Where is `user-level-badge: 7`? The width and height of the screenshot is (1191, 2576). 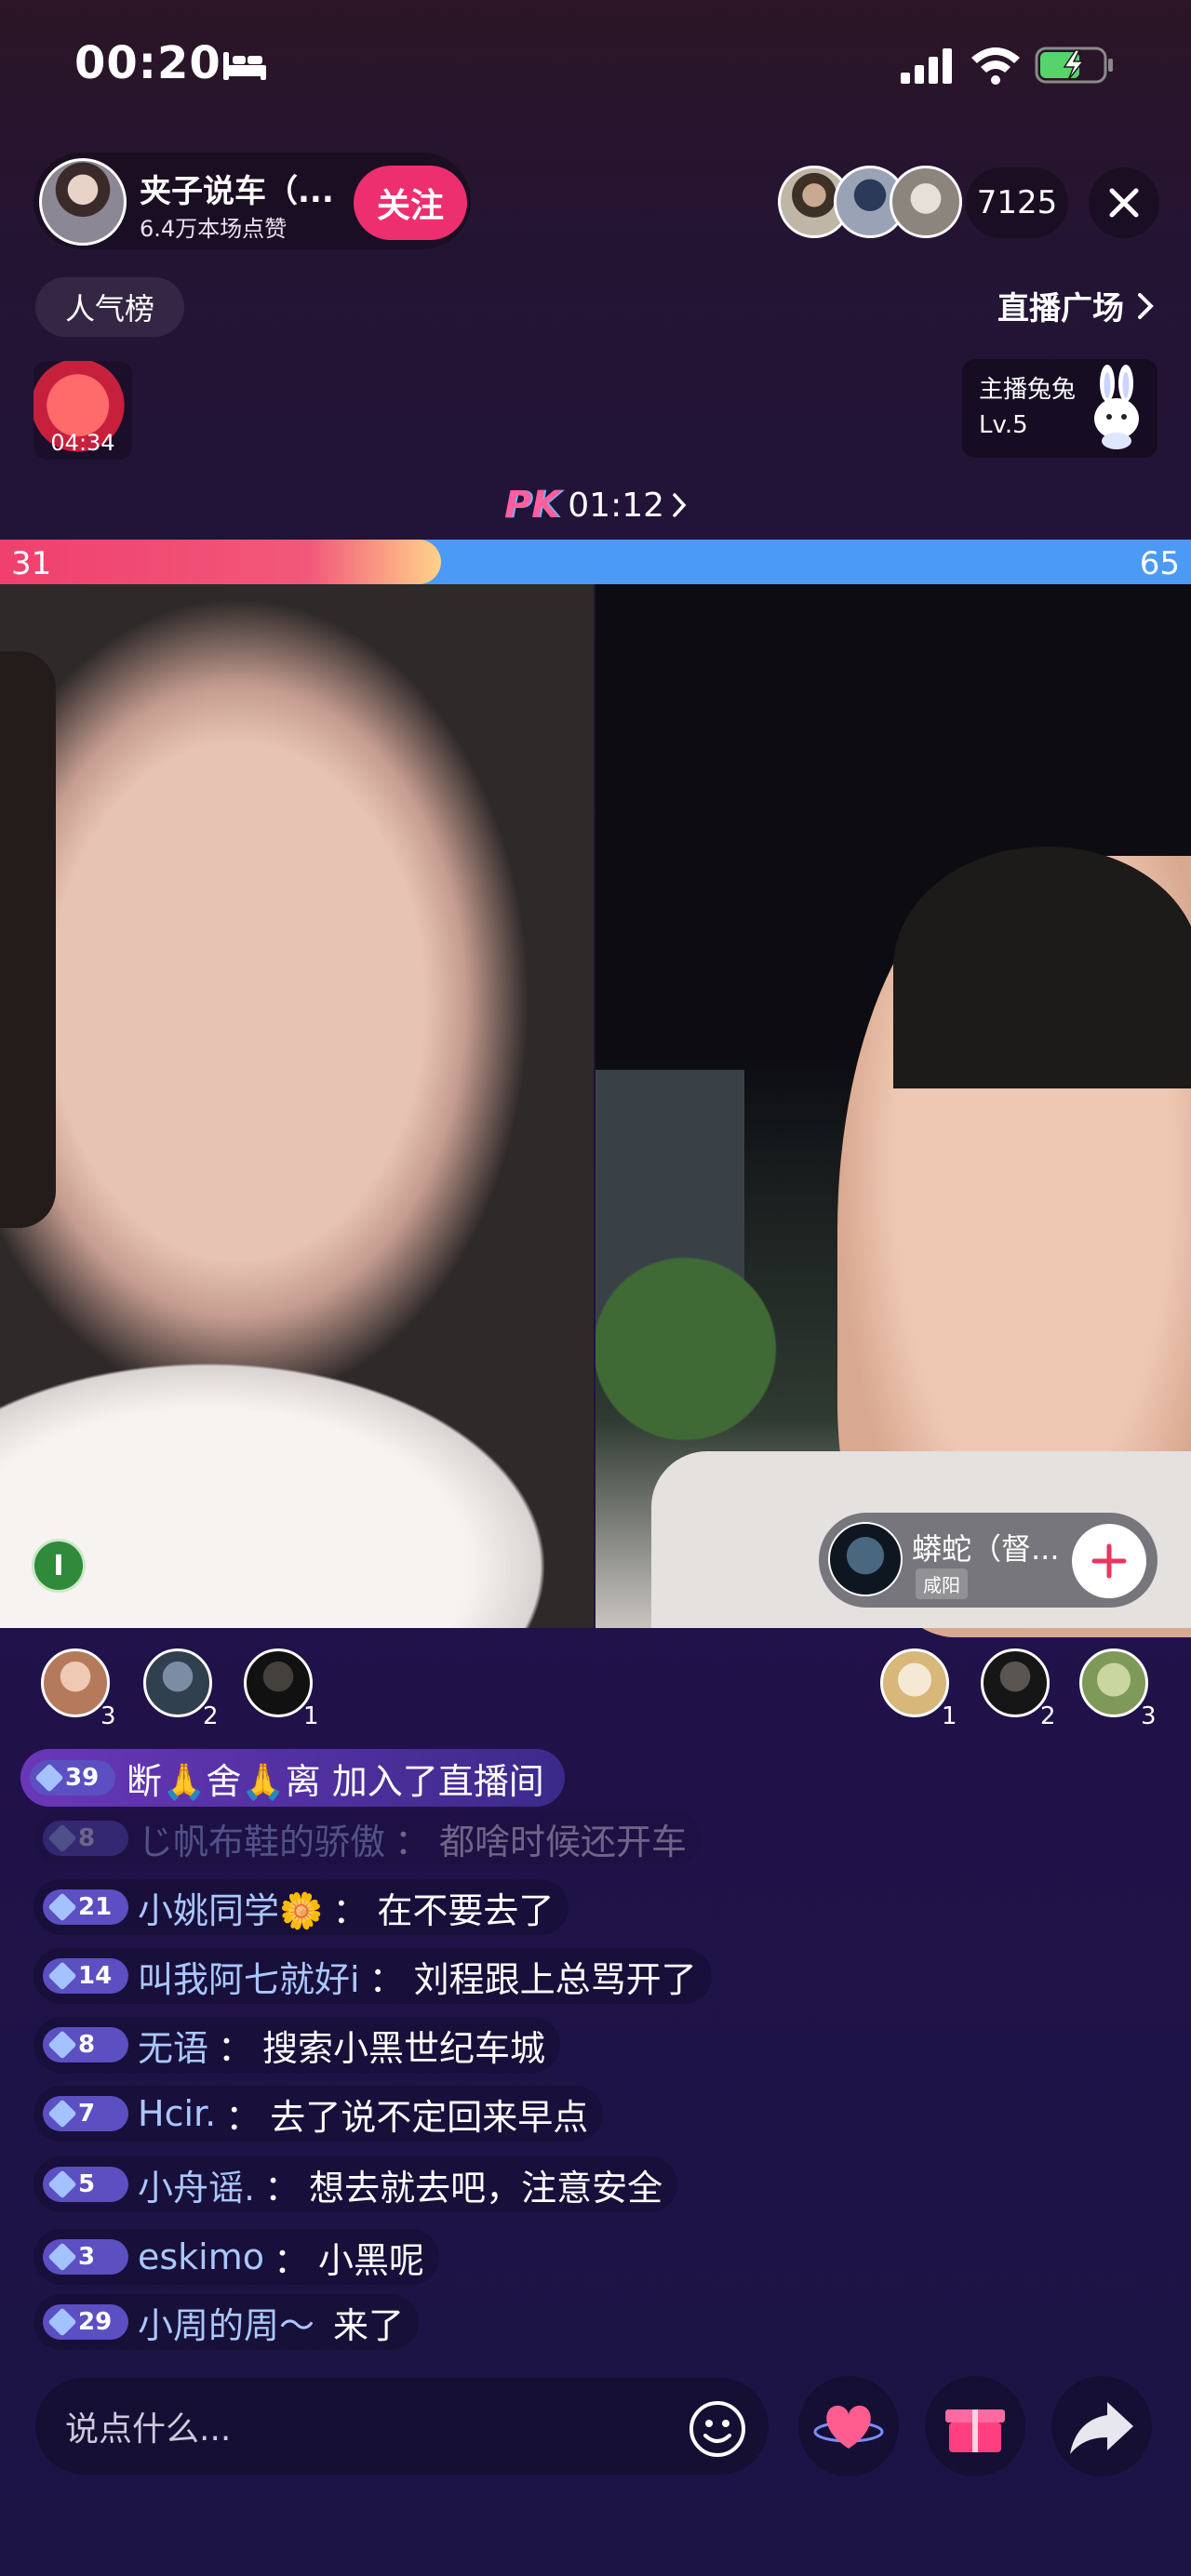
user-level-badge: 7 is located at coordinates (85, 2113).